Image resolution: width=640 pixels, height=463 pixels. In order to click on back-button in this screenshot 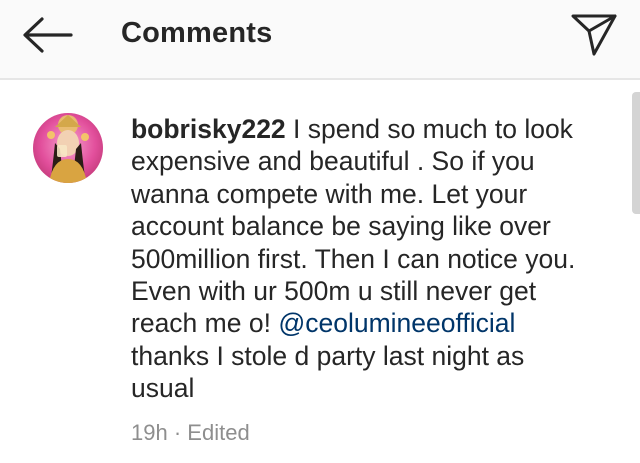, I will do `click(47, 35)`.